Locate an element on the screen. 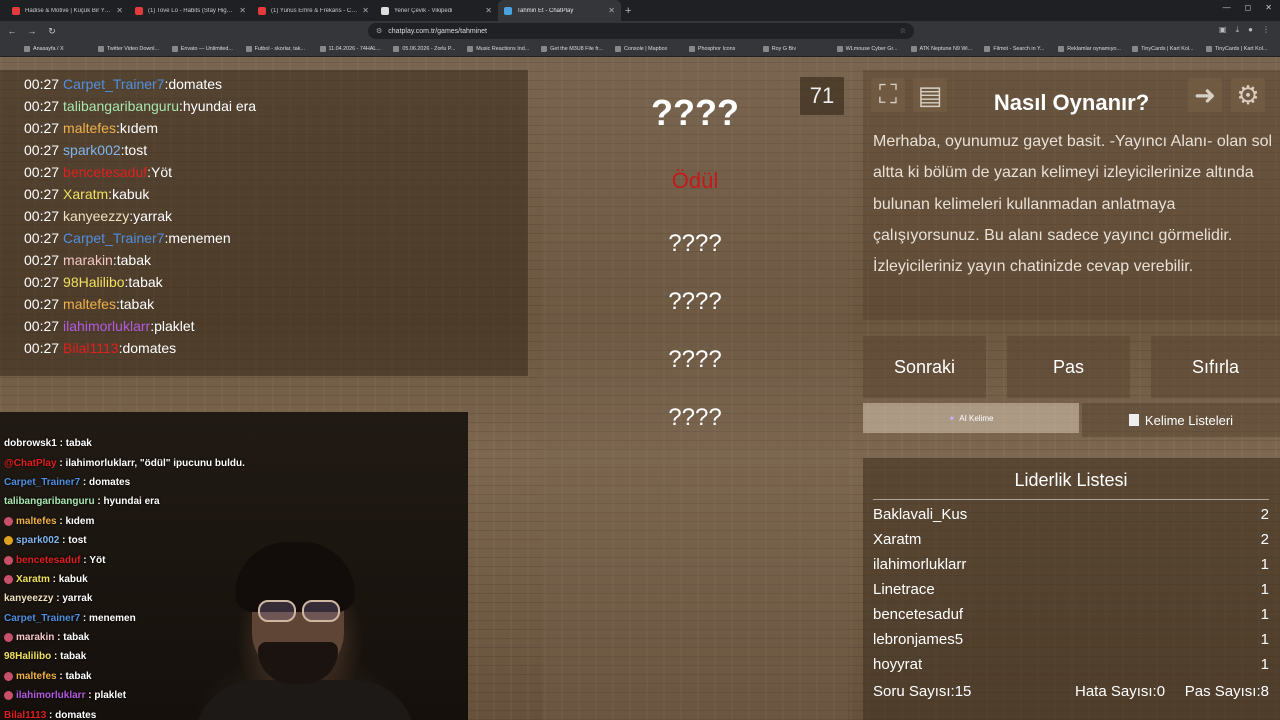 The width and height of the screenshot is (1280, 720). stream-text: tabak is located at coordinates (78, 676).